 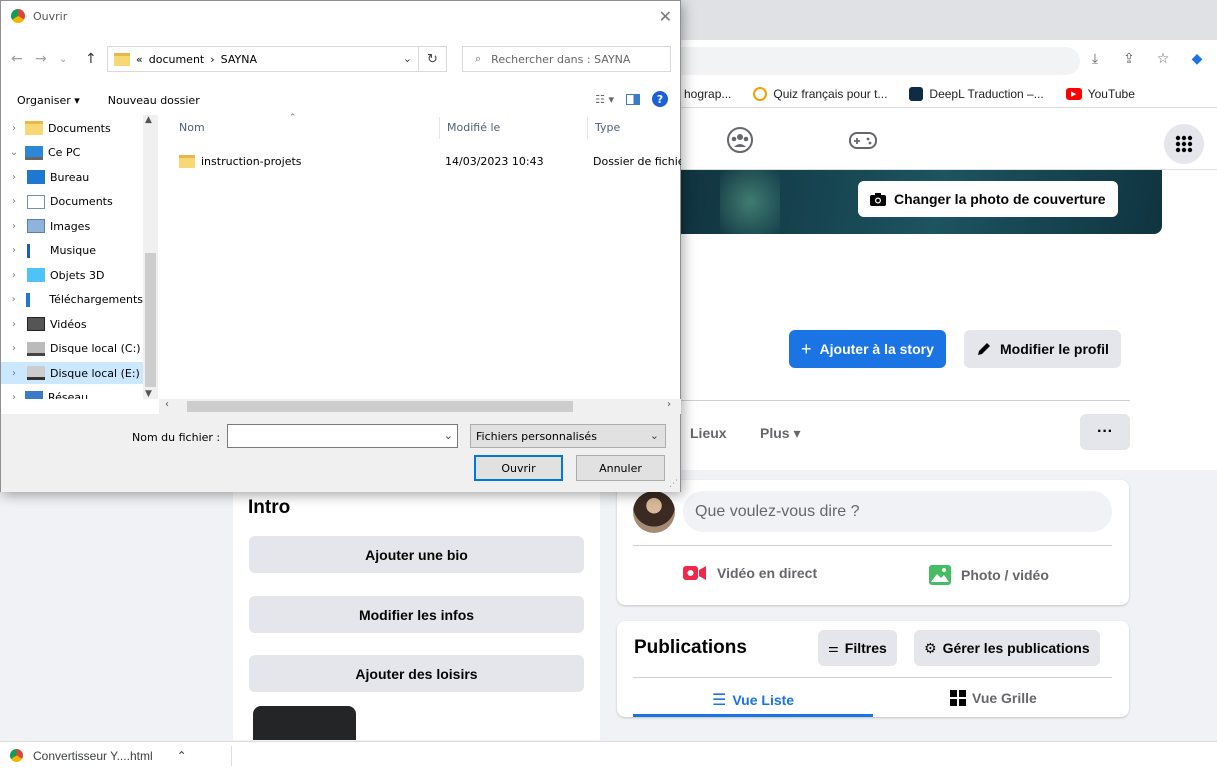 What do you see at coordinates (416, 673) in the screenshot?
I see `add-hobbies-button: Ajouter des loisirs` at bounding box center [416, 673].